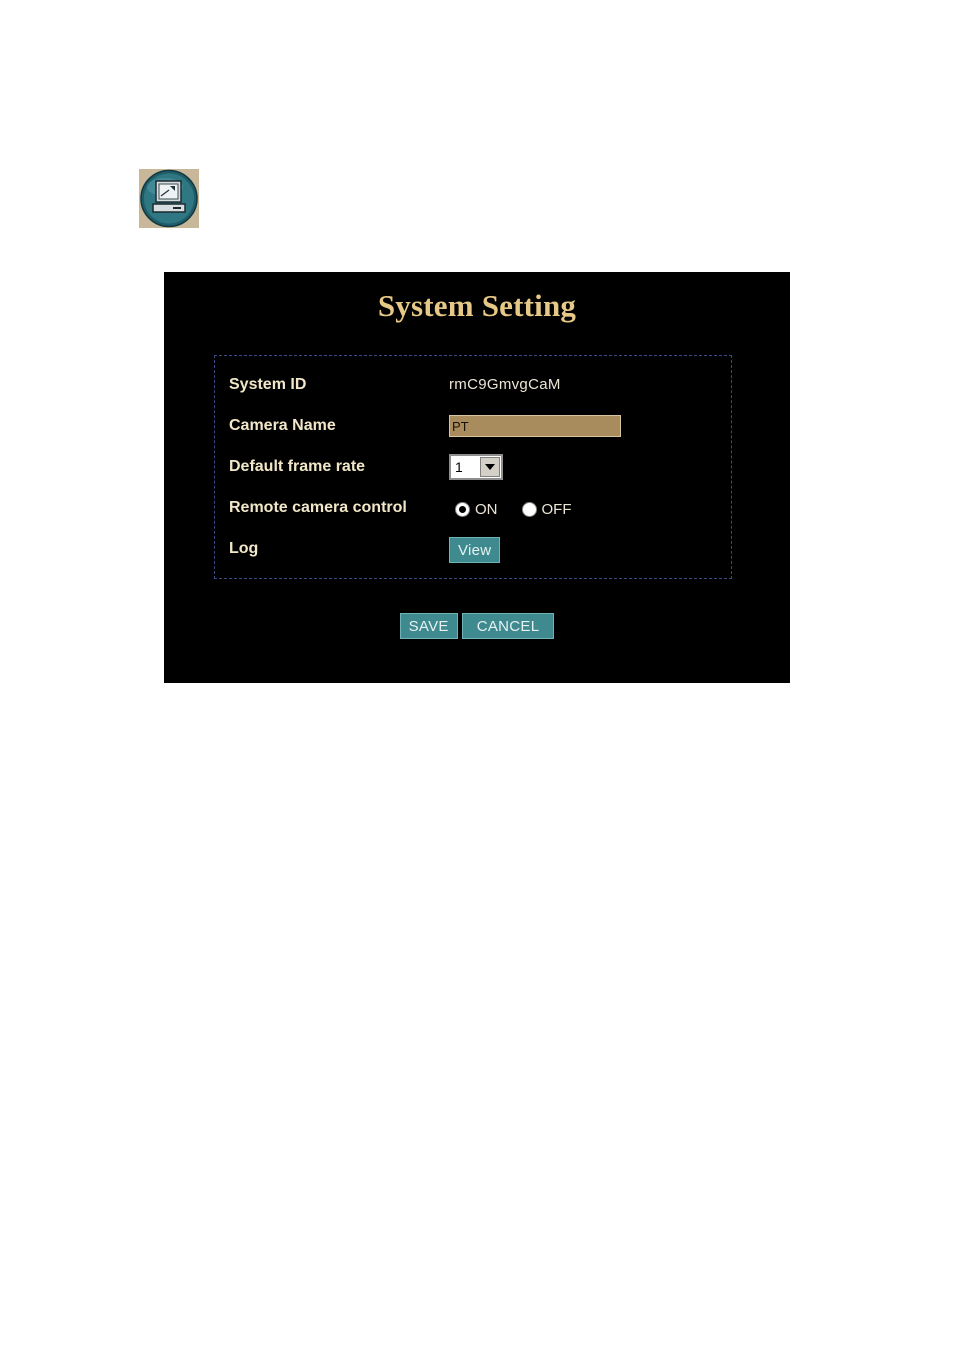  What do you see at coordinates (477, 305) in the screenshot?
I see `page-title: System Setting` at bounding box center [477, 305].